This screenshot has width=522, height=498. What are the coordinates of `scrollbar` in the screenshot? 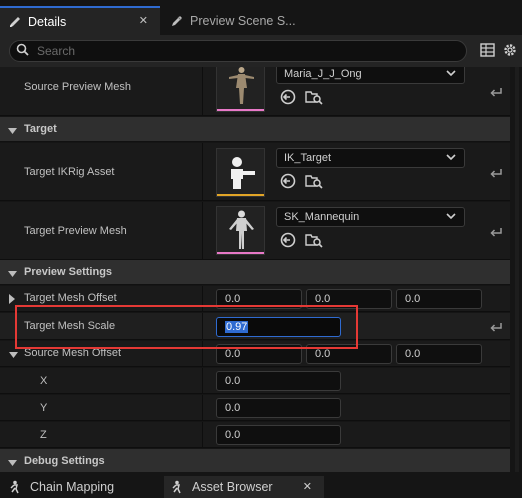 It's located at (517, 269).